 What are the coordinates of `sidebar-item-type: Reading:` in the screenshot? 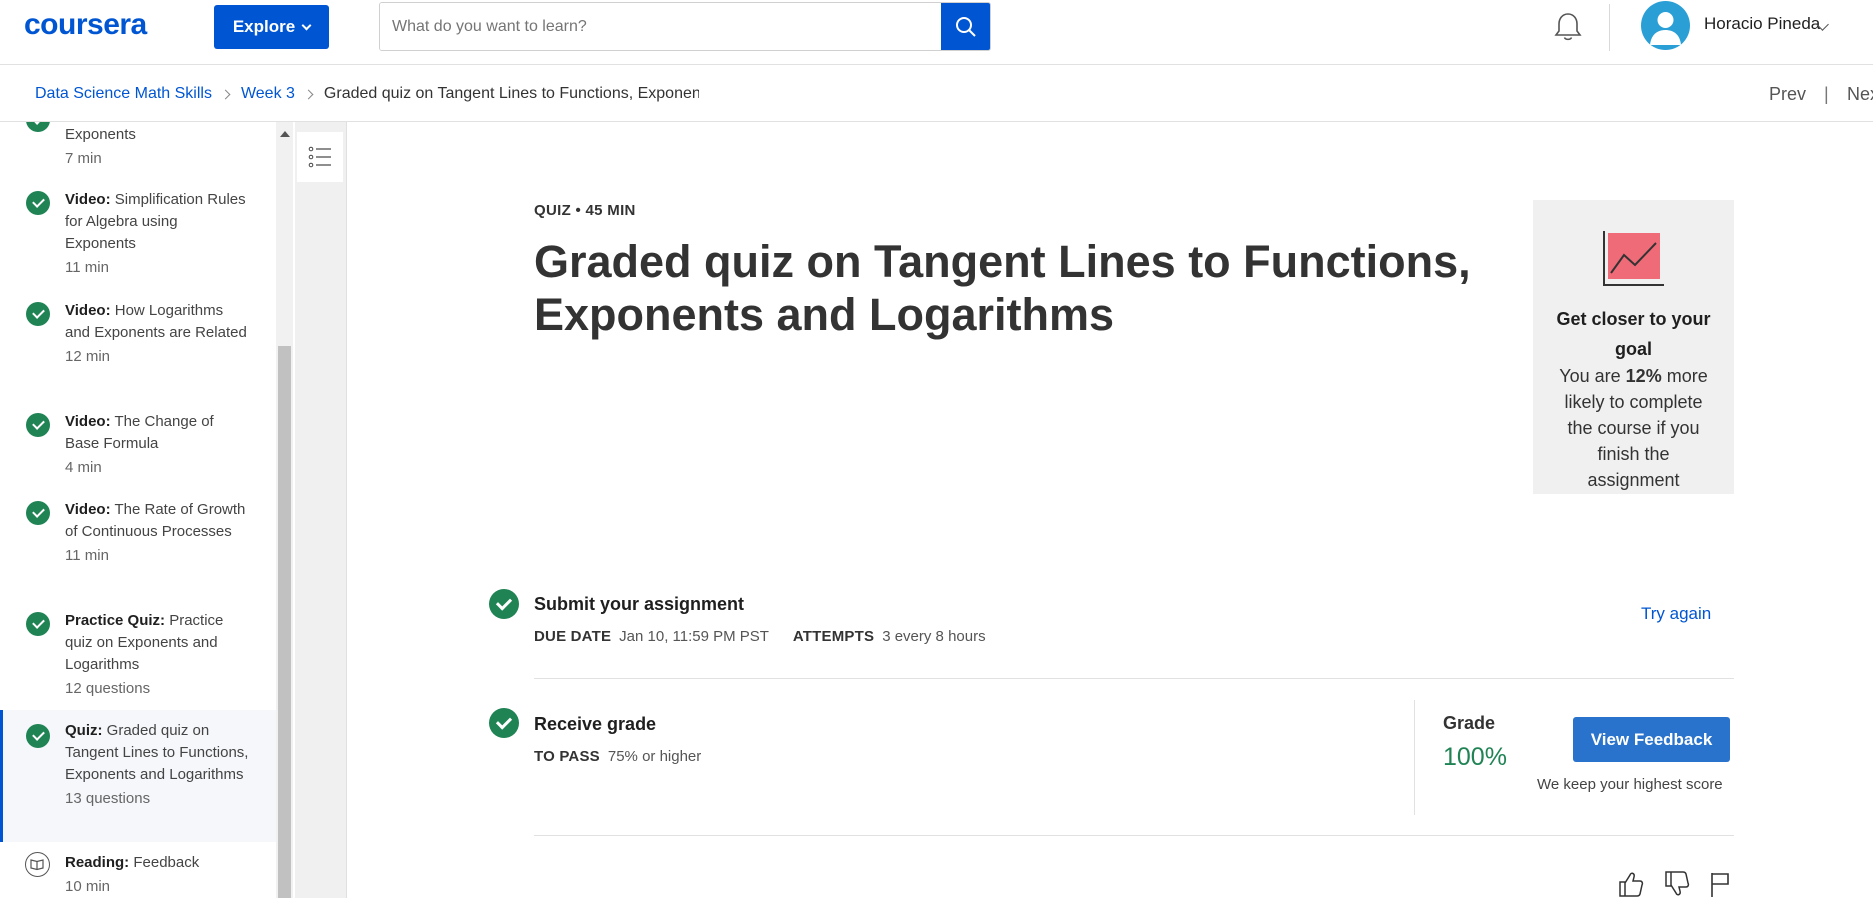 It's located at (97, 862).